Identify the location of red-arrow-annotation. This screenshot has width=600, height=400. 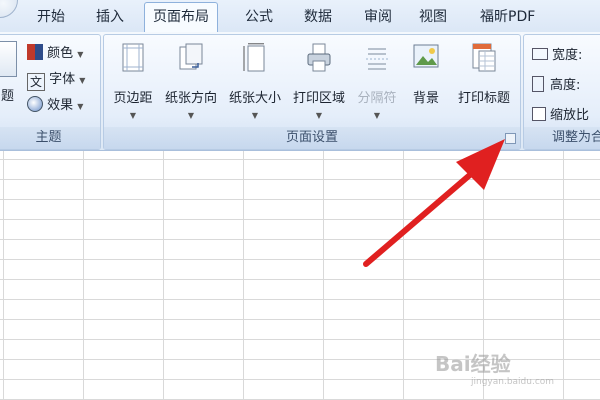
(434, 203).